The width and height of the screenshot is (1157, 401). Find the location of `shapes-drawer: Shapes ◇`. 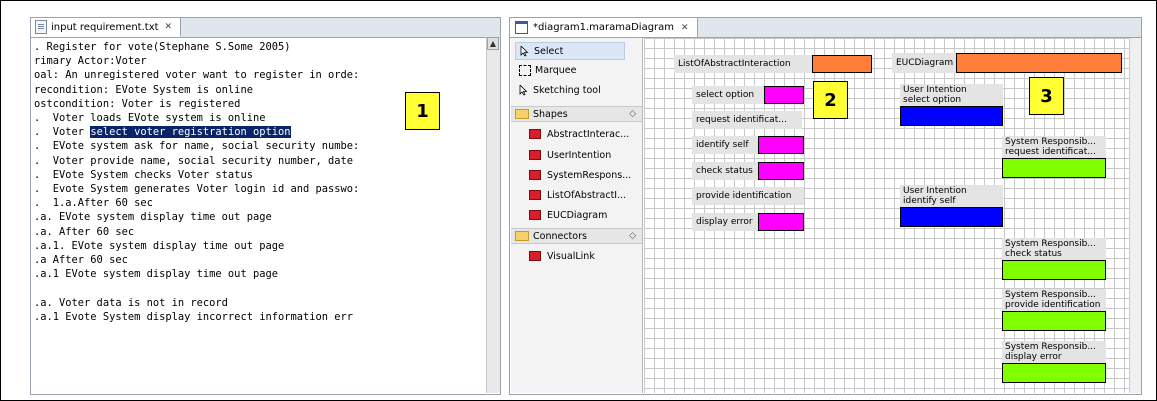

shapes-drawer: Shapes ◇ is located at coordinates (576, 114).